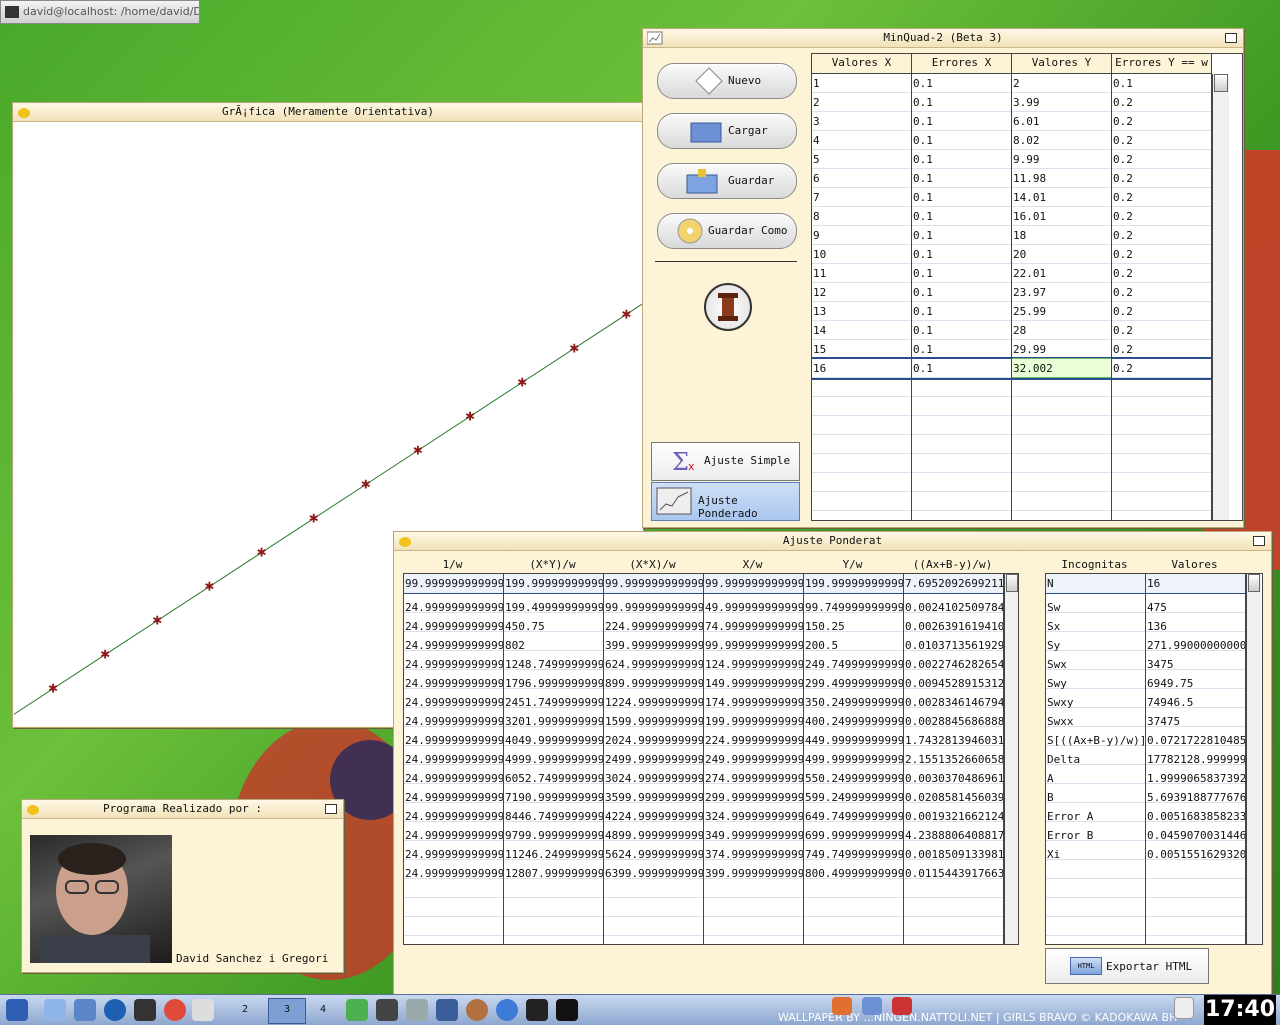 This screenshot has width=1280, height=1025. Describe the element at coordinates (1146, 584) in the screenshot. I see `results-row: N 16` at that location.